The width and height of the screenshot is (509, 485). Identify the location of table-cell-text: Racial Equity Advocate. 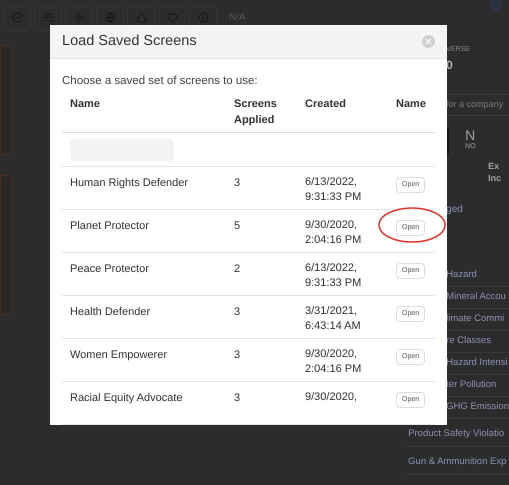
(126, 398).